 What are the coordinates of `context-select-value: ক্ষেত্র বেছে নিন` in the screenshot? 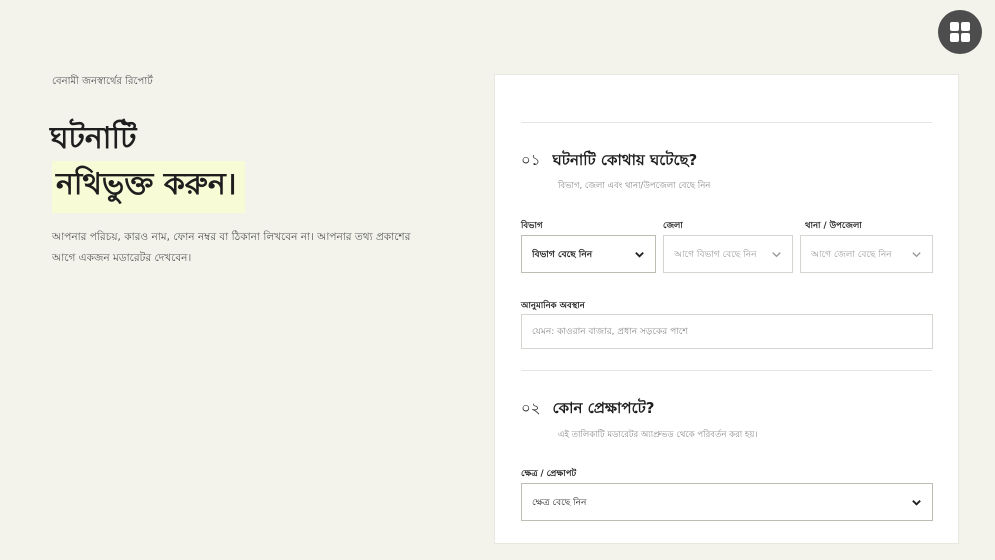 It's located at (559, 502).